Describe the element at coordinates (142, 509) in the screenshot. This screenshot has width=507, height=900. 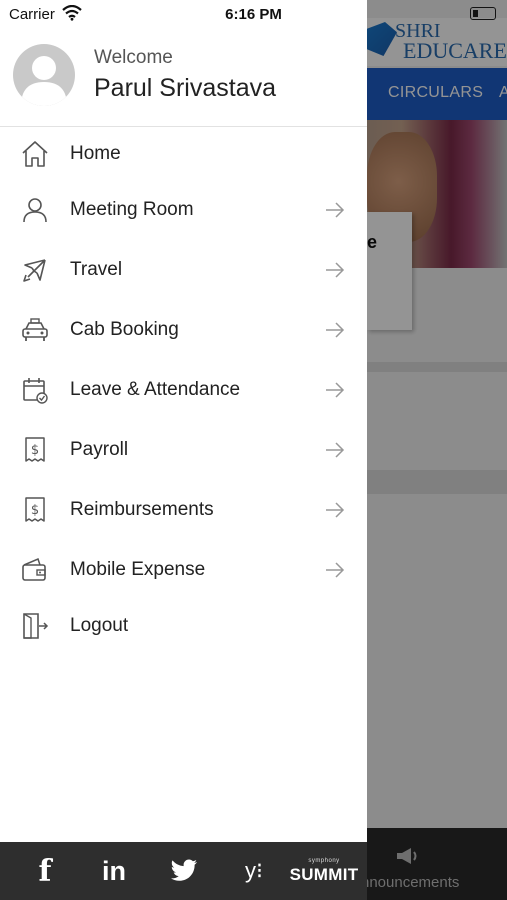
I see `menu-label-reimbursements: Reimbursements` at that location.